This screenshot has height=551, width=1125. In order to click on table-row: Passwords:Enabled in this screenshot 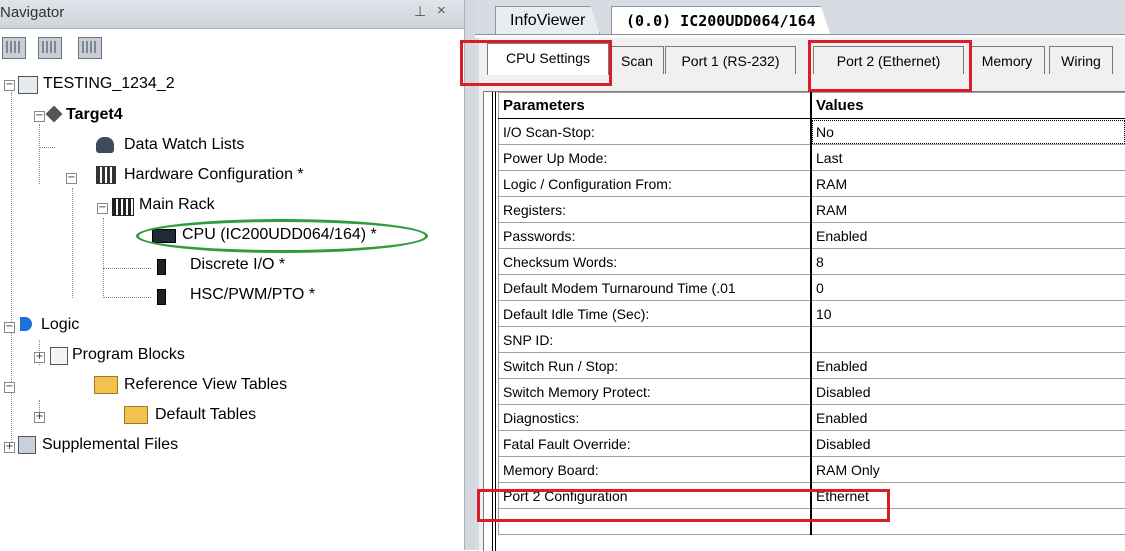, I will do `click(812, 236)`.